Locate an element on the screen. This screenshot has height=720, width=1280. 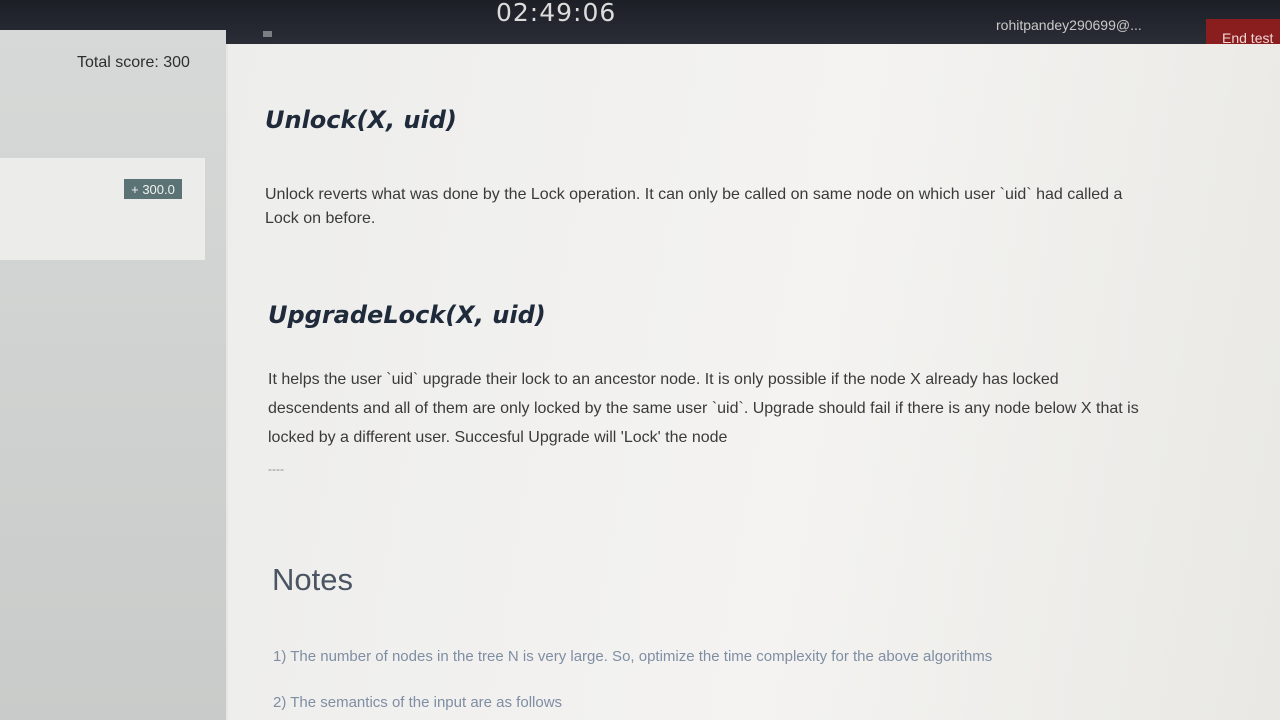
panel-top-accent is located at coordinates (267, 34).